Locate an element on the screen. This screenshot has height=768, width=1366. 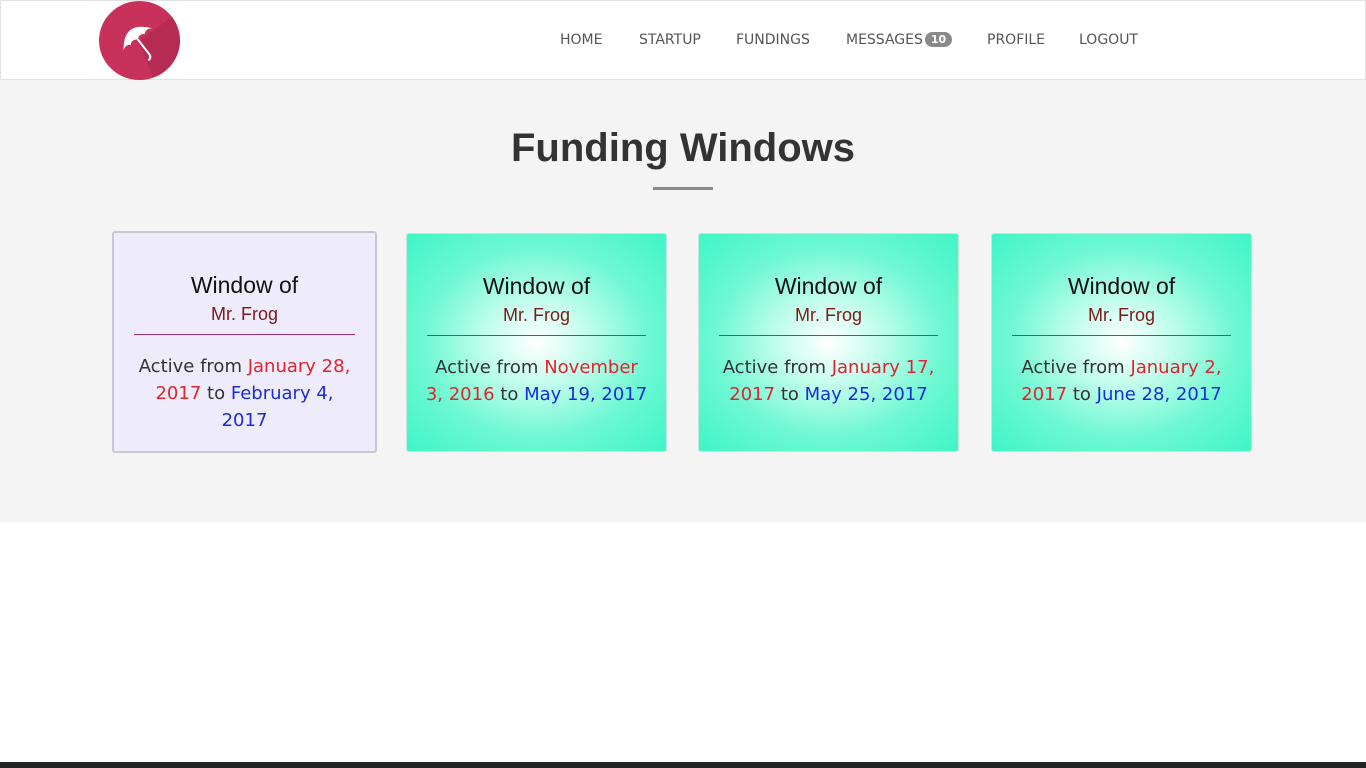
title-underline is located at coordinates (683, 188).